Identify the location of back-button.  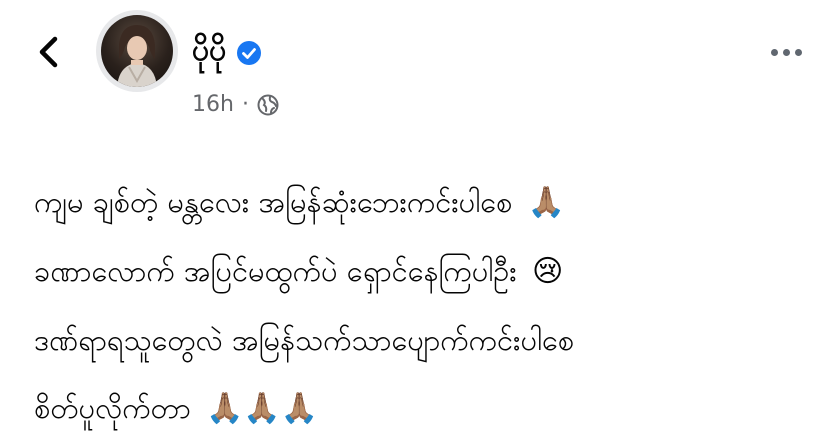
(48, 52).